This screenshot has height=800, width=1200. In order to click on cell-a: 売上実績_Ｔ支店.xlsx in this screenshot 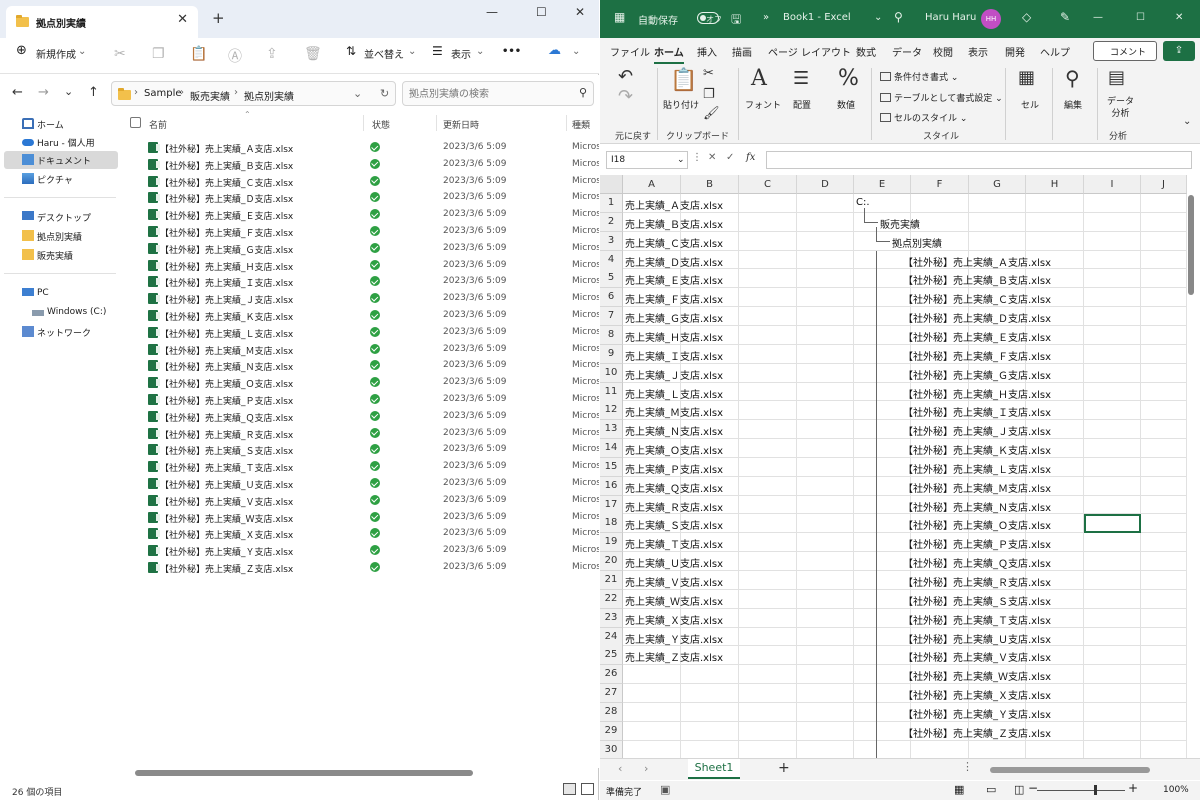, I will do `click(674, 543)`.